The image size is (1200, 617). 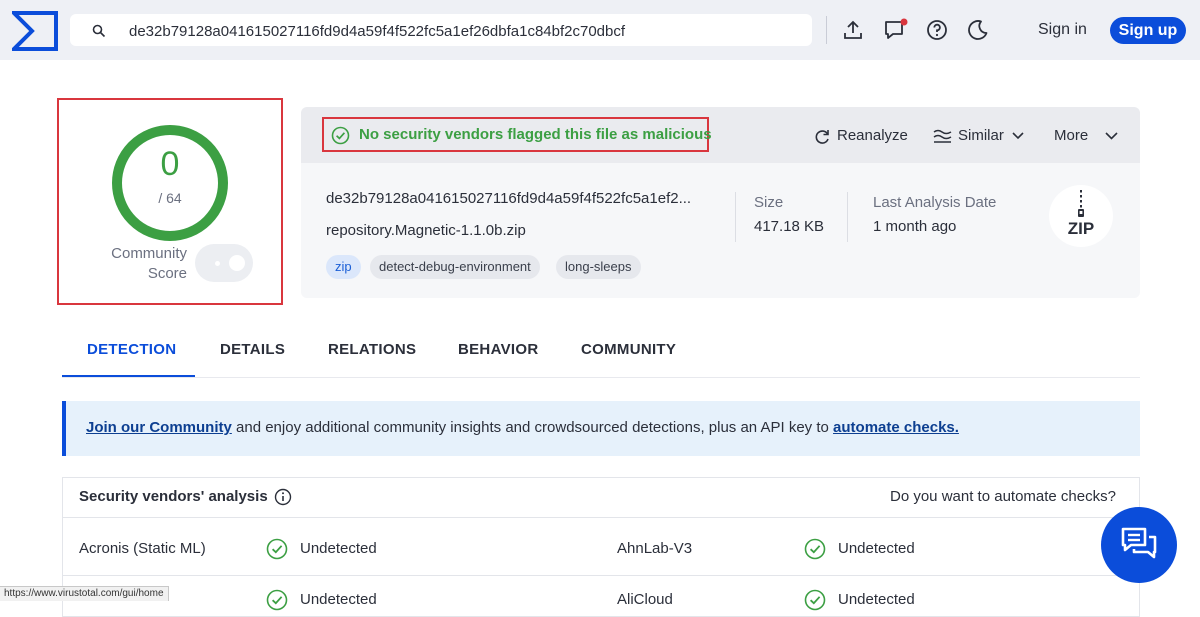 I want to click on automate-checks-prompt: Do you want to automate checks?, so click(x=1003, y=496).